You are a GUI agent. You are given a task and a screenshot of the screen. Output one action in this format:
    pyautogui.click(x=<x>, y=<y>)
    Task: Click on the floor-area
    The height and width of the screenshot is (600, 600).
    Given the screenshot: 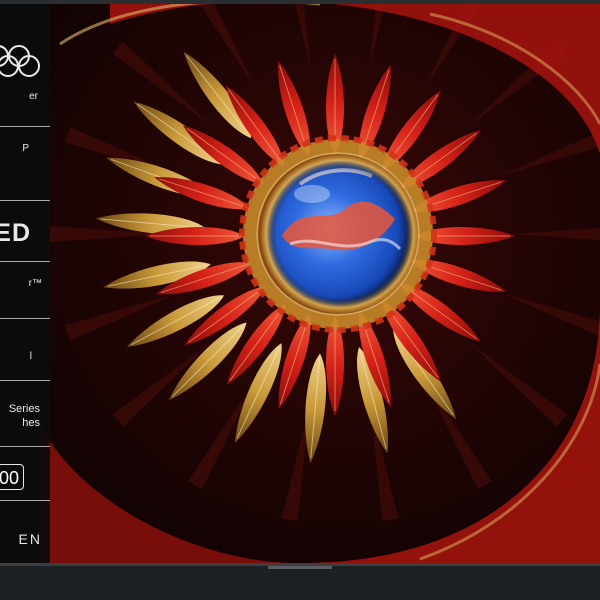 What is the action you would take?
    pyautogui.click(x=300, y=585)
    